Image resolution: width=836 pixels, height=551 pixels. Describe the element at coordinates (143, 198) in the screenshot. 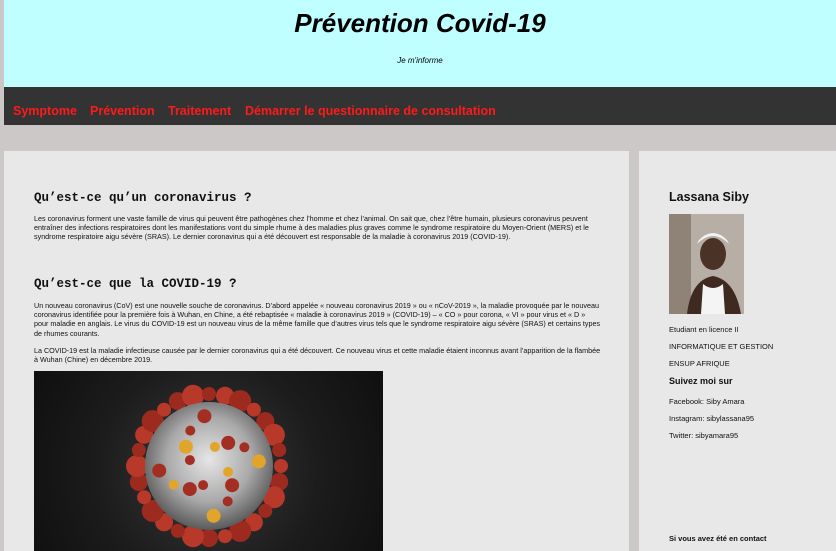

I see `section-heading-coronavirus: Qu’est-ce qu’un coronavirus ?` at that location.